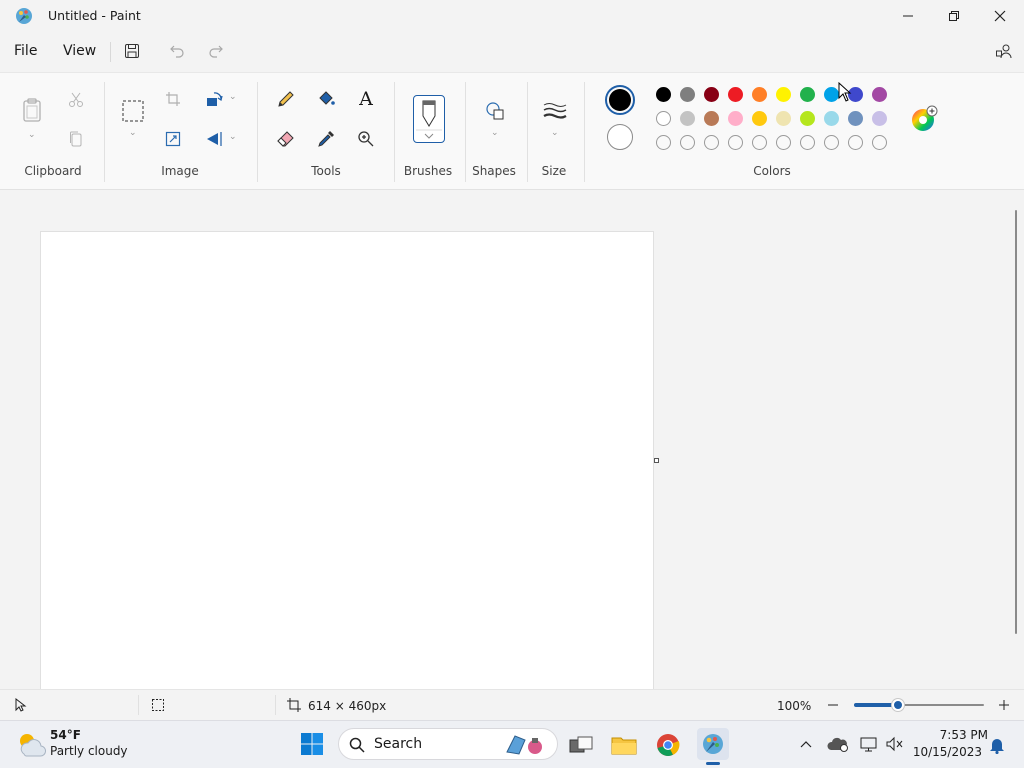  I want to click on notifications-button, so click(997, 745).